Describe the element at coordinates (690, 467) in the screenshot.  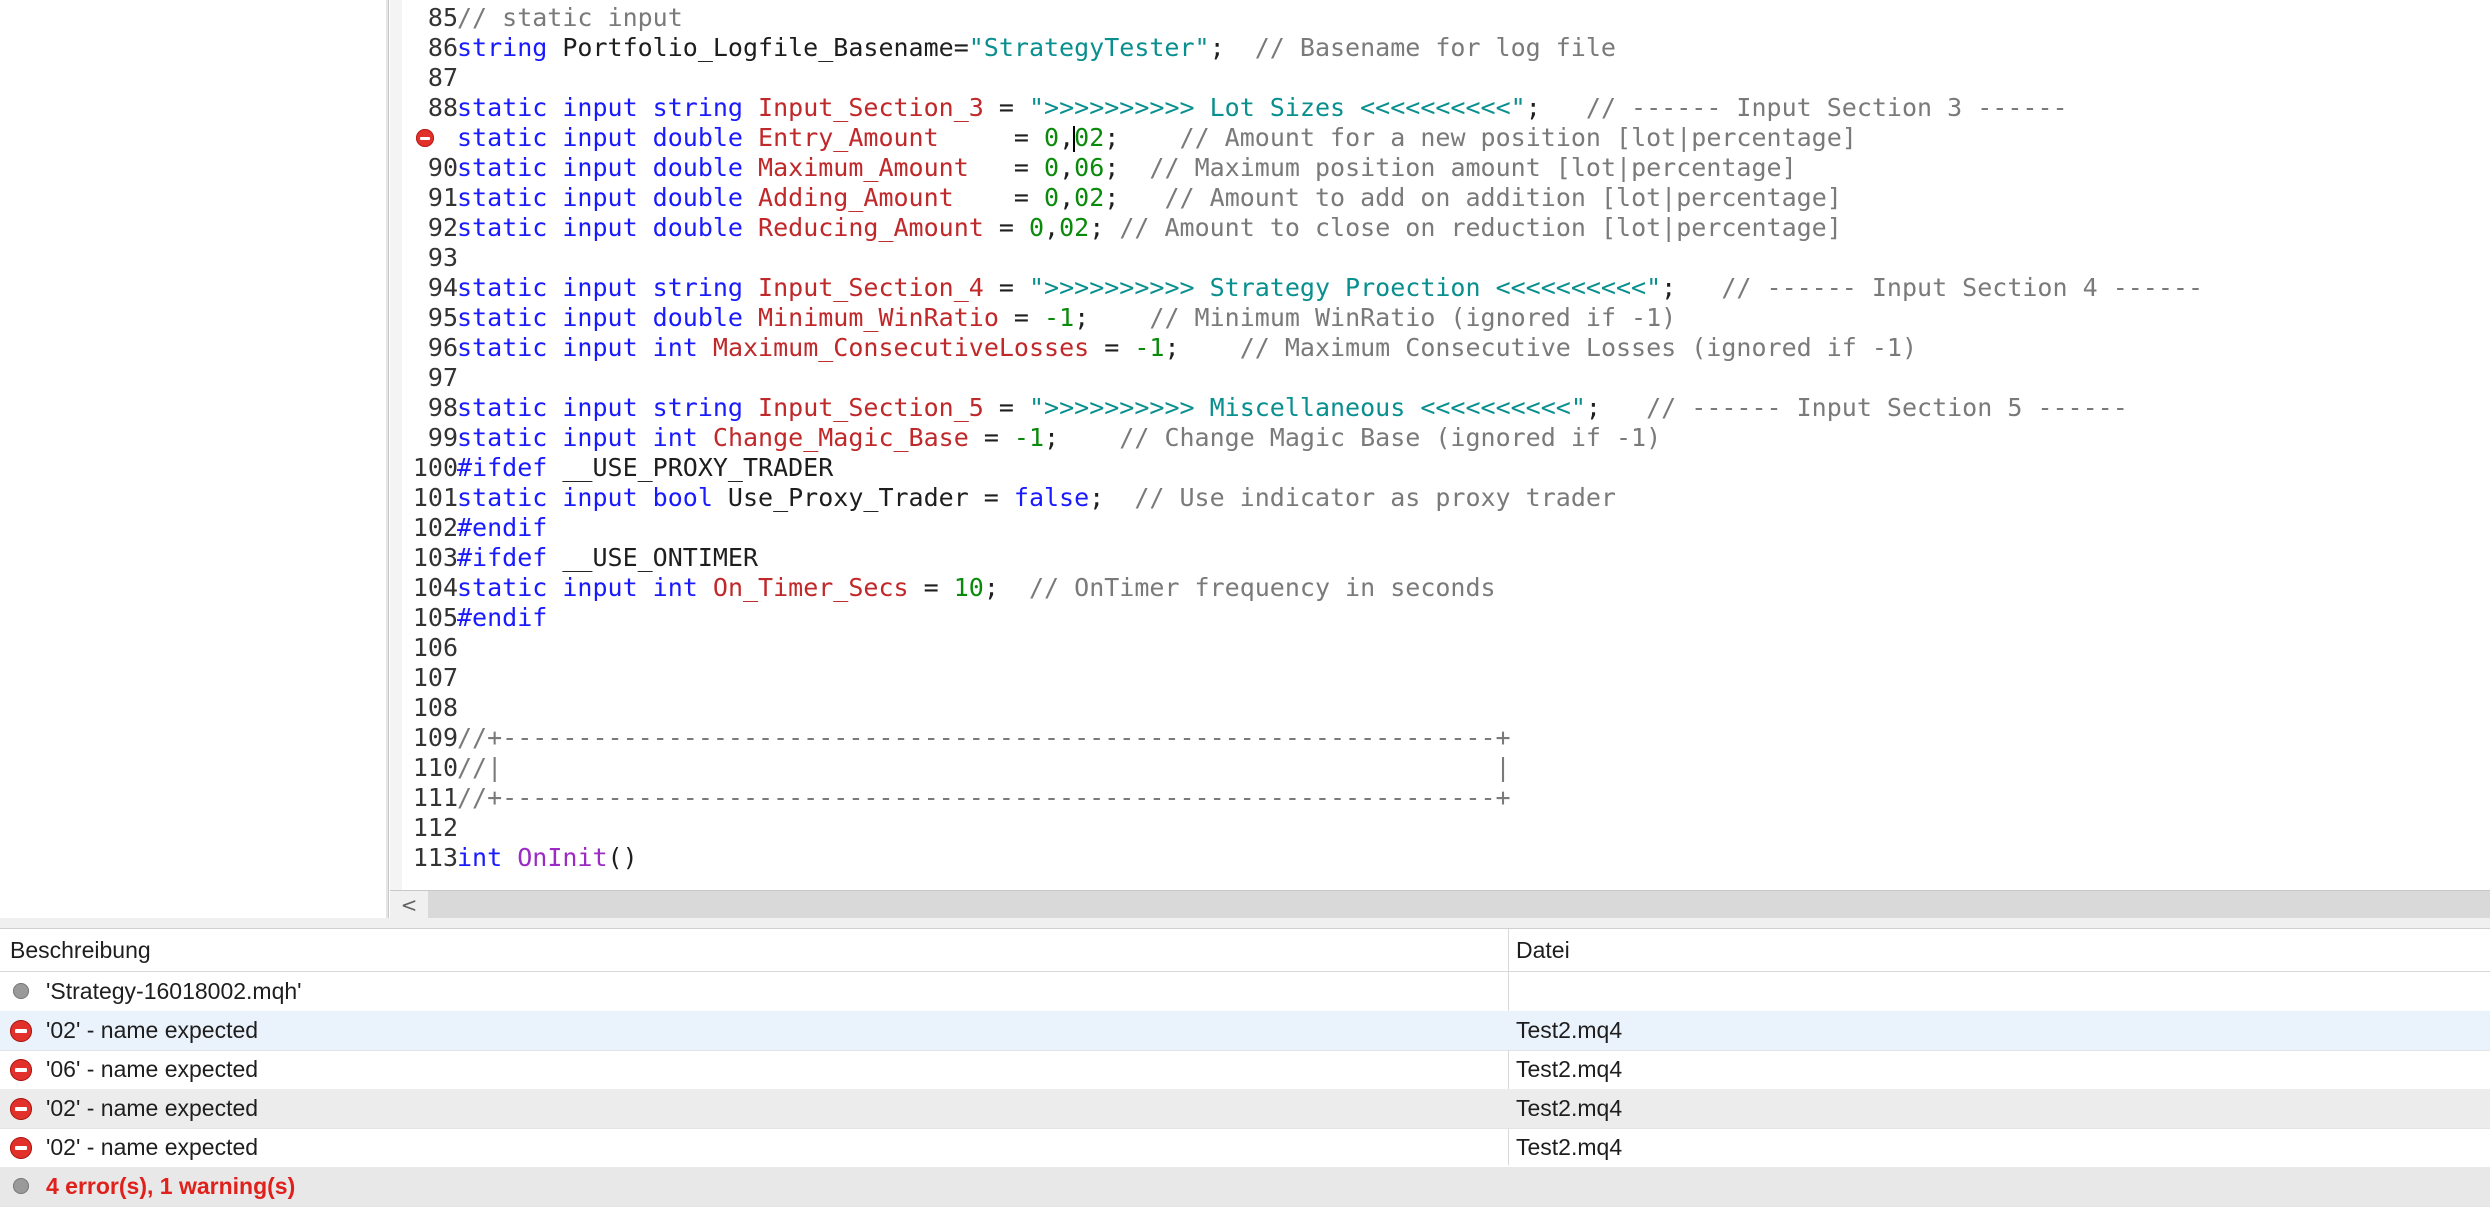
I see `code-token: __USE_PROXY_TRADER` at that location.